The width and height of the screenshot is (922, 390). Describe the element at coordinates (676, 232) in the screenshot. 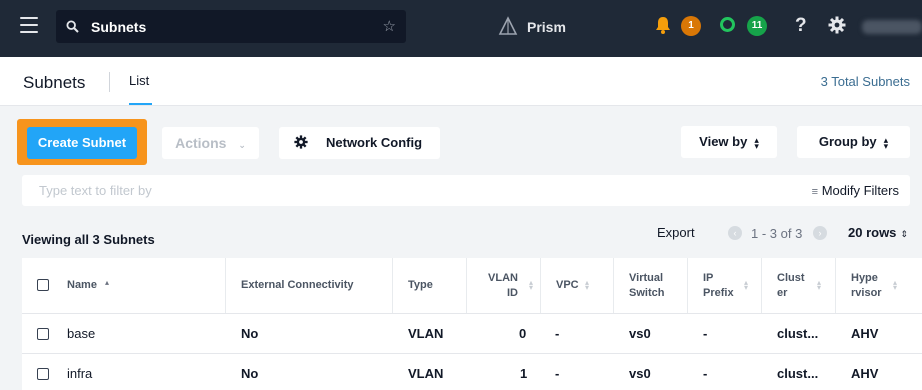

I see `export-button: Export` at that location.